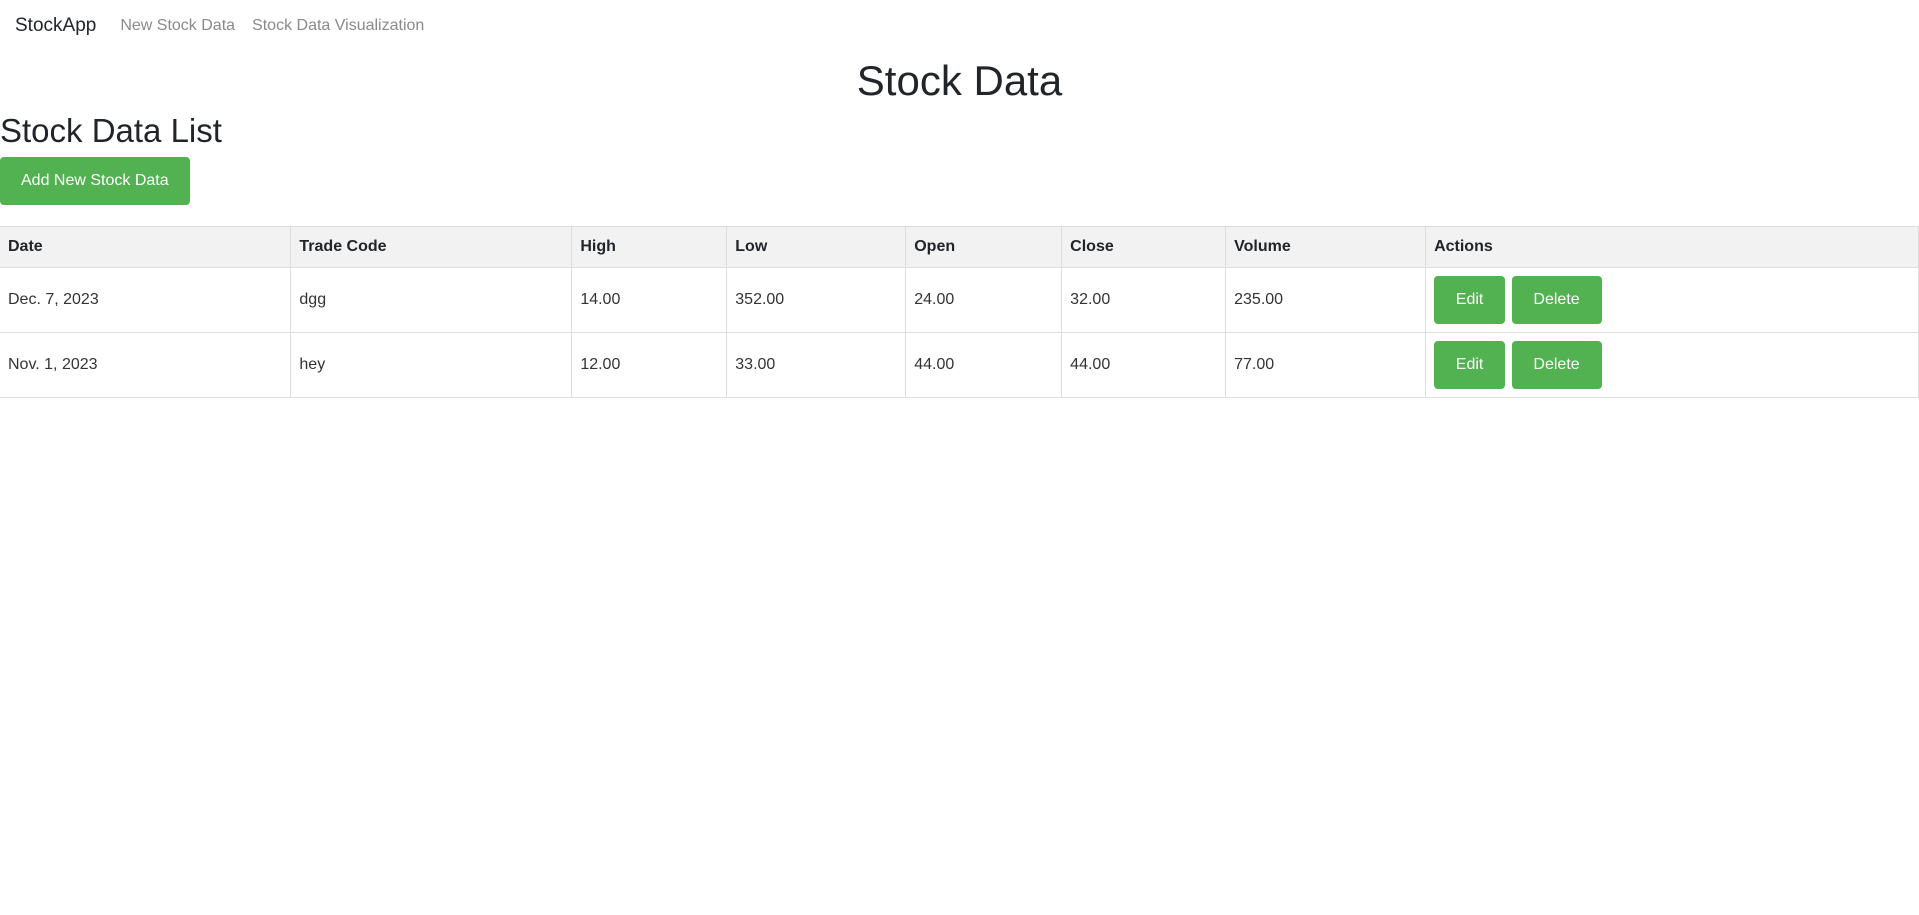 The image size is (1919, 915). What do you see at coordinates (959, 80) in the screenshot?
I see `page-title: Stock Data` at bounding box center [959, 80].